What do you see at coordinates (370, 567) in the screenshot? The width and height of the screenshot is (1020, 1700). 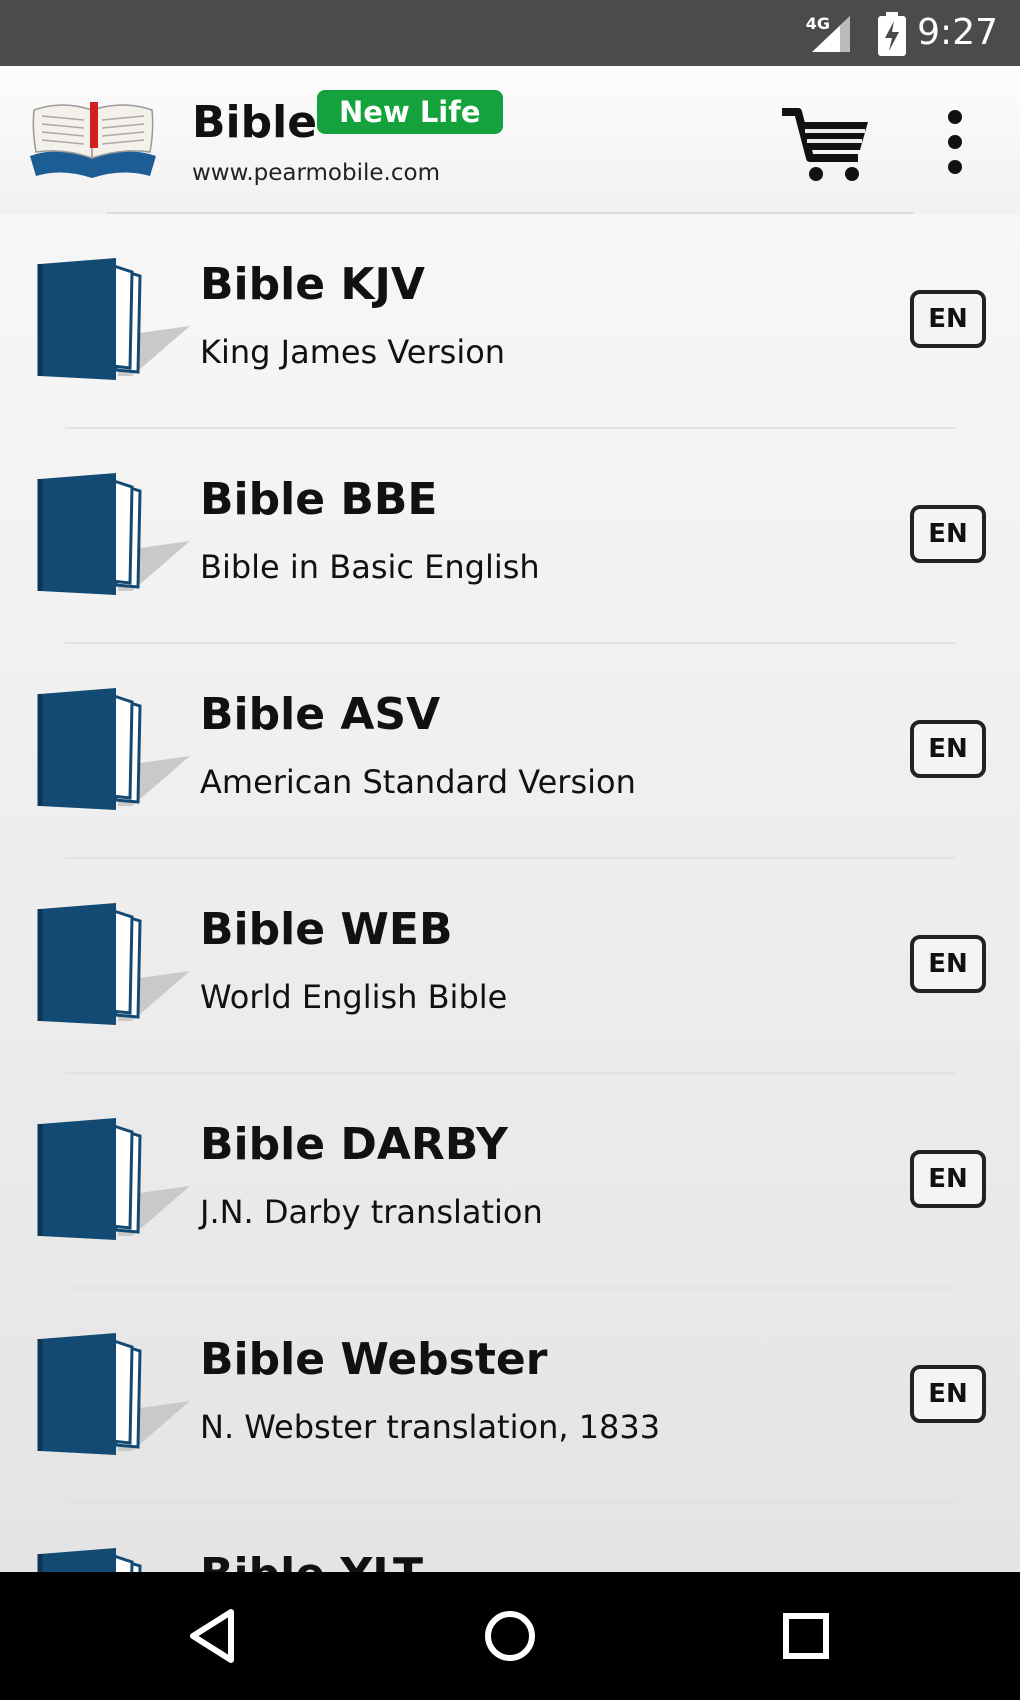 I see `bible-subtitle: Bible in Basic English` at bounding box center [370, 567].